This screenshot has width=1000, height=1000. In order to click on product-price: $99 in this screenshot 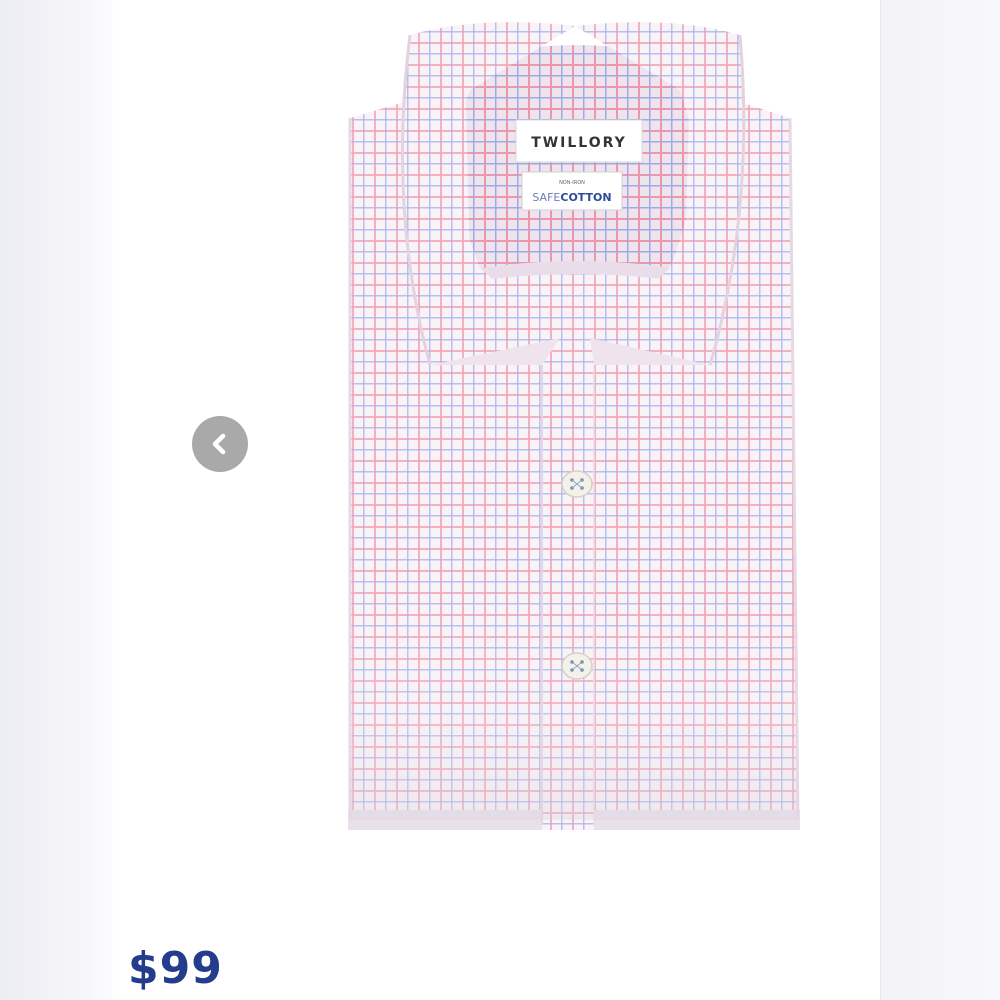, I will do `click(175, 968)`.